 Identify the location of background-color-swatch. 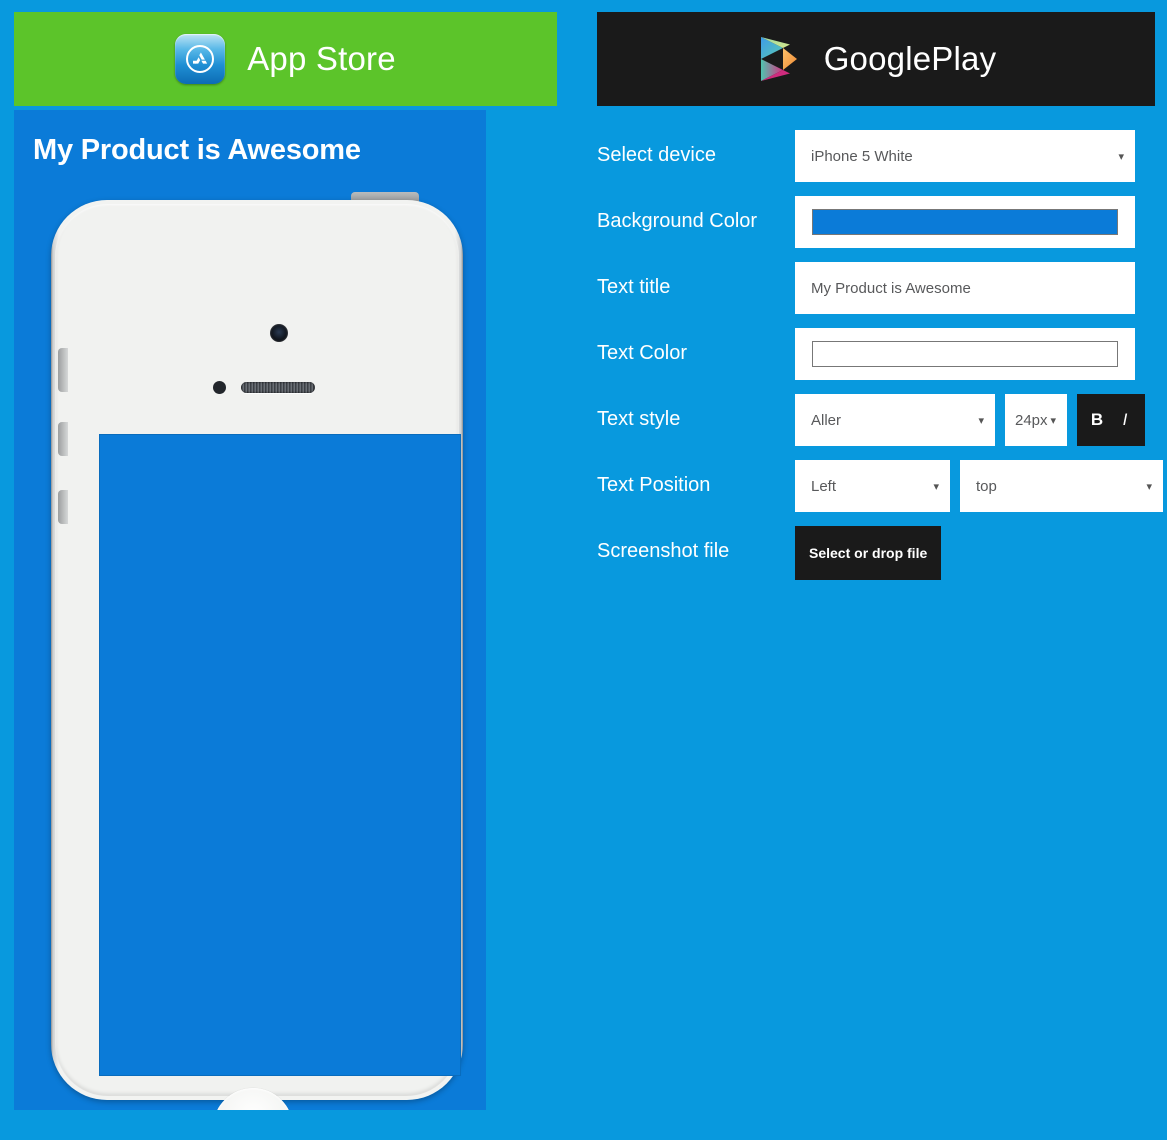
(965, 222).